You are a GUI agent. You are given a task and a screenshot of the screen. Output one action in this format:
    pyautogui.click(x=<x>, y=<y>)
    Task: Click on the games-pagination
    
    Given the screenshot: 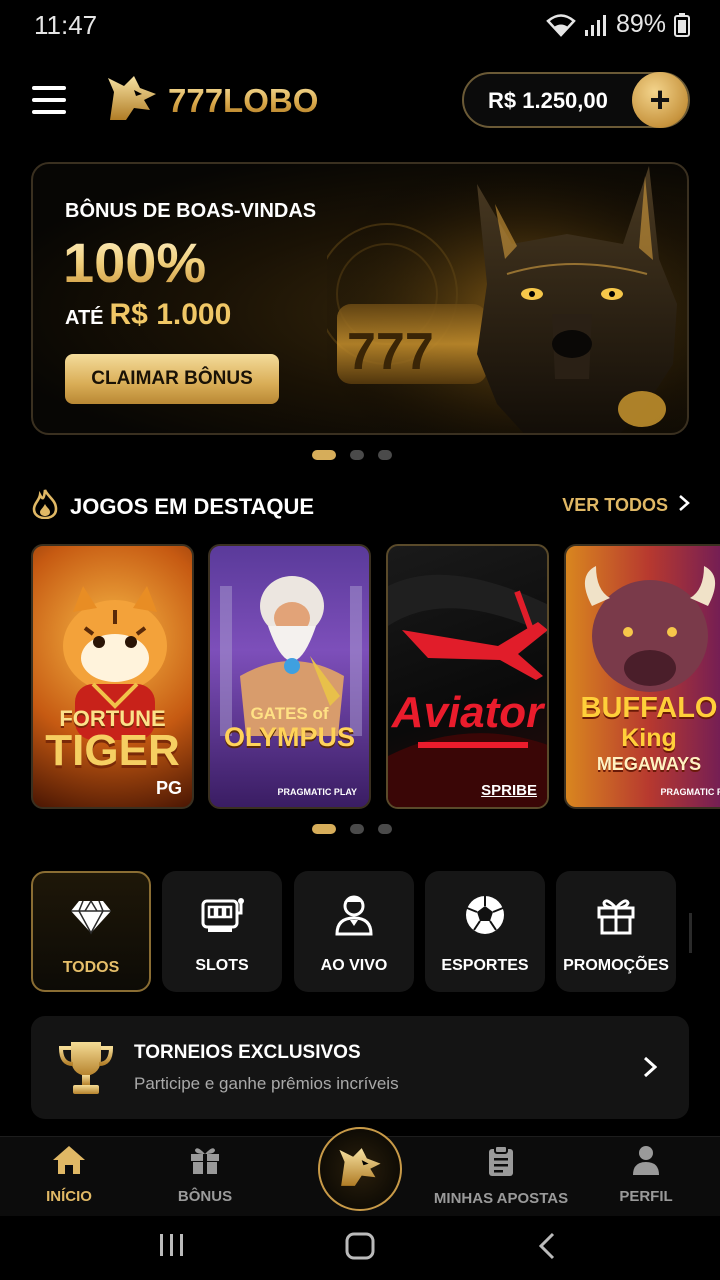 What is the action you would take?
    pyautogui.click(x=352, y=829)
    